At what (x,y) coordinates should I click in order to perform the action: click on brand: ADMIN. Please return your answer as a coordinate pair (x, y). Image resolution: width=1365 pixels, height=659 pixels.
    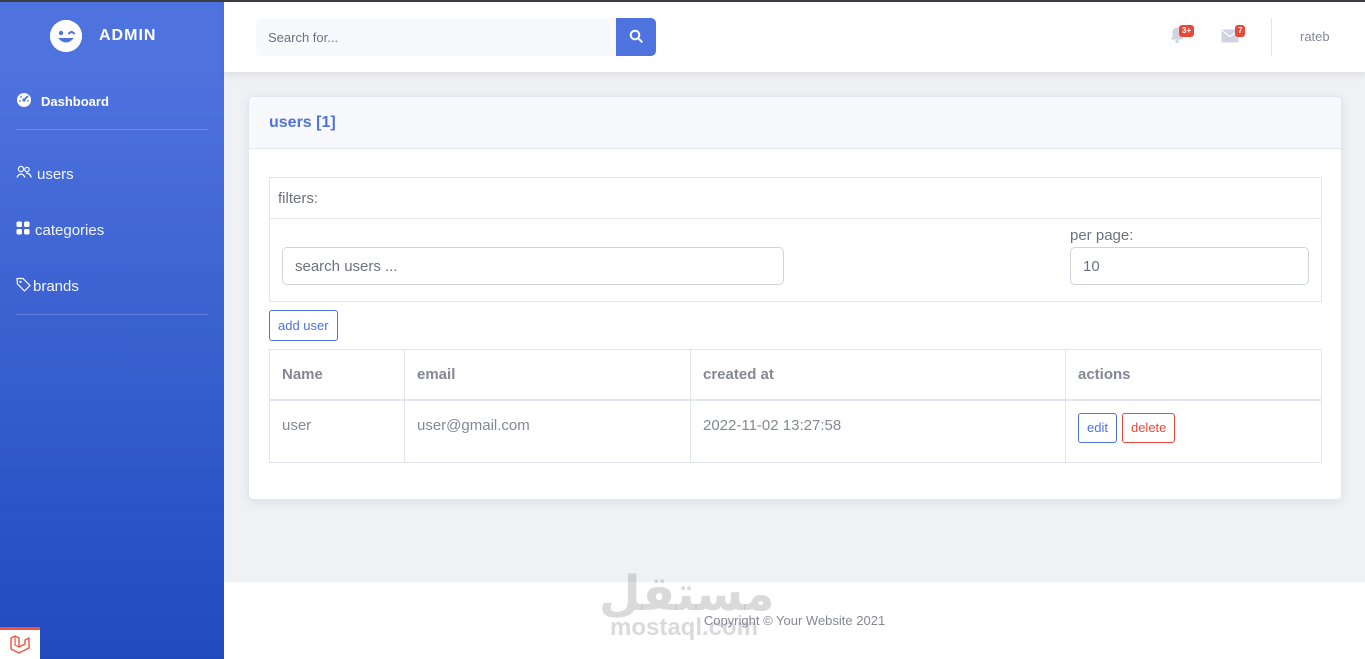
    Looking at the image, I should click on (112, 36).